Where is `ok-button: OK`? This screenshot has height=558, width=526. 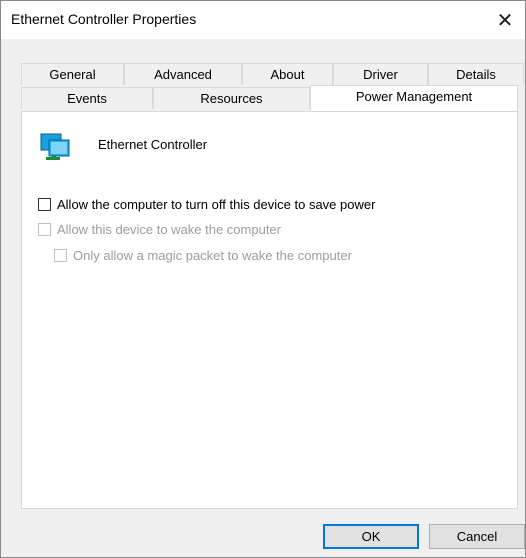
ok-button: OK is located at coordinates (371, 536).